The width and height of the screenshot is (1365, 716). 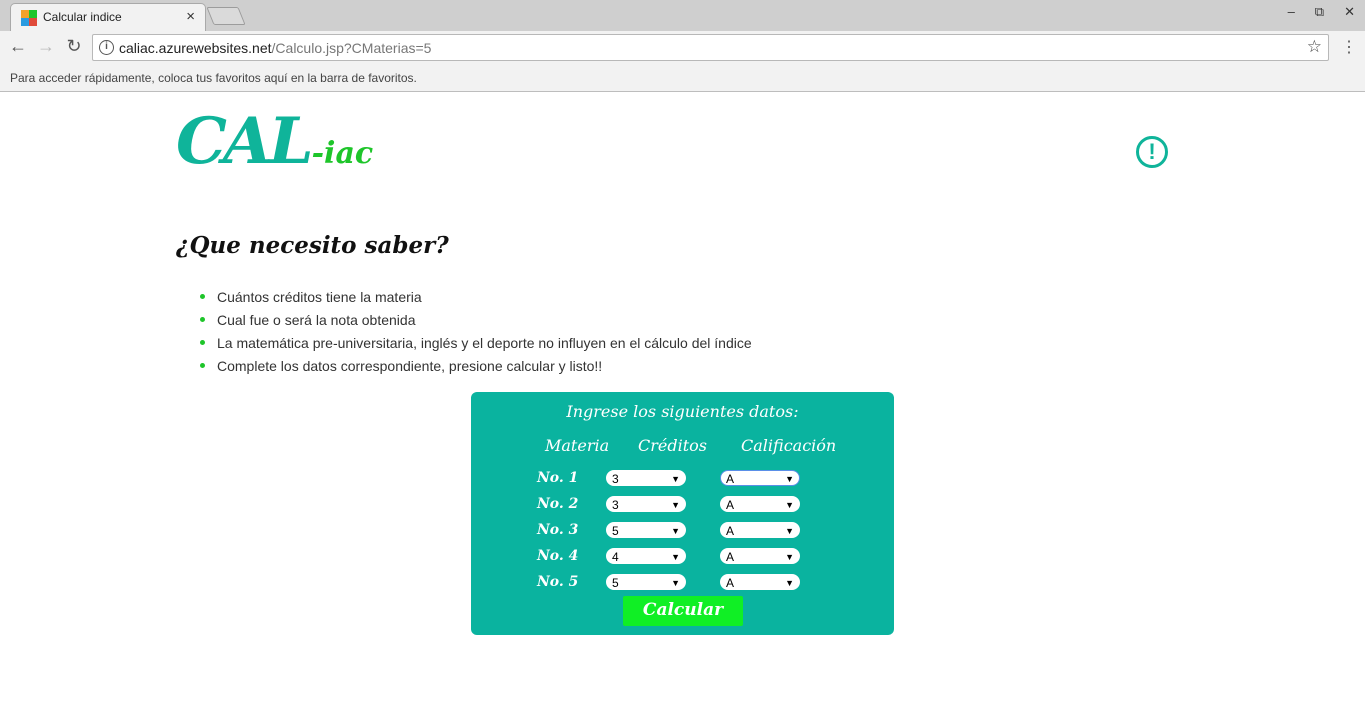 What do you see at coordinates (190, 16) in the screenshot?
I see `tab-close-icon: ×` at bounding box center [190, 16].